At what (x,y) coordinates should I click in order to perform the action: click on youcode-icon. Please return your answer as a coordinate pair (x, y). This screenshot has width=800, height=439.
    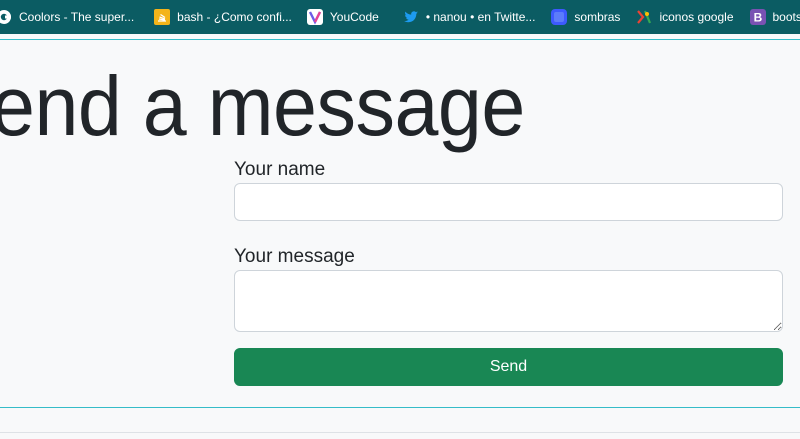
    Looking at the image, I should click on (314, 17).